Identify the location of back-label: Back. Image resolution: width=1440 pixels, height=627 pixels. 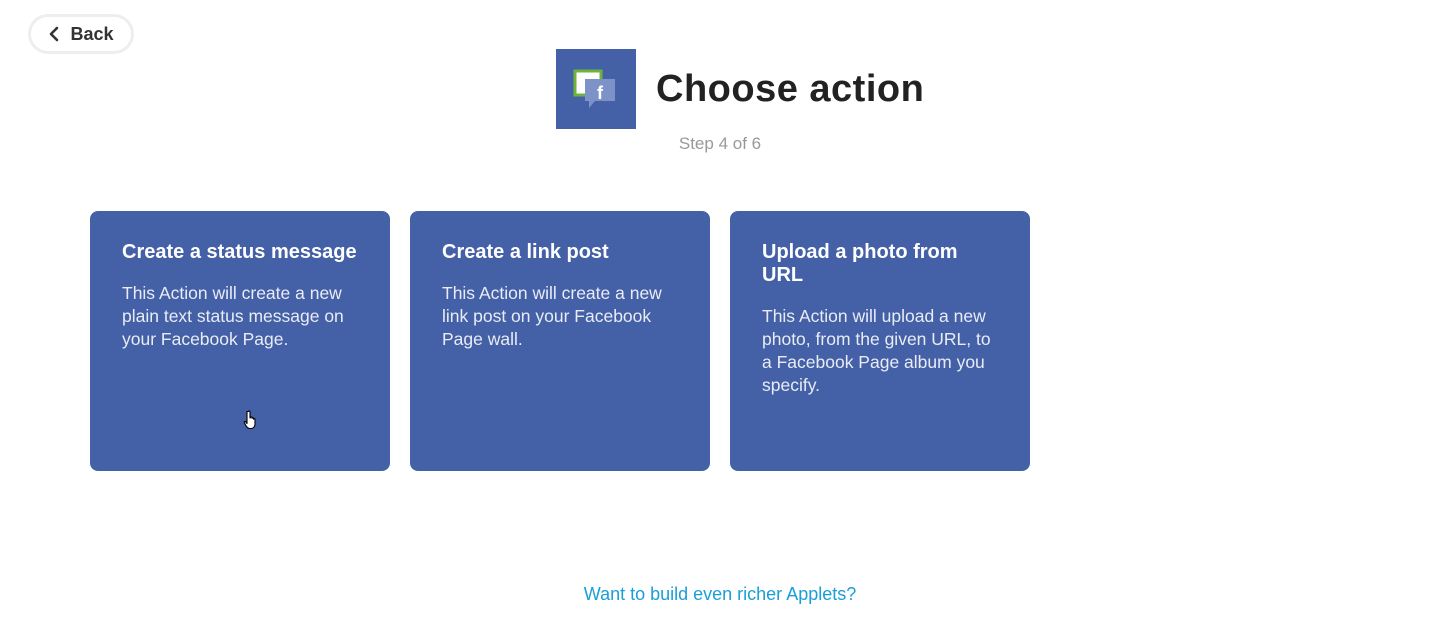
(92, 33).